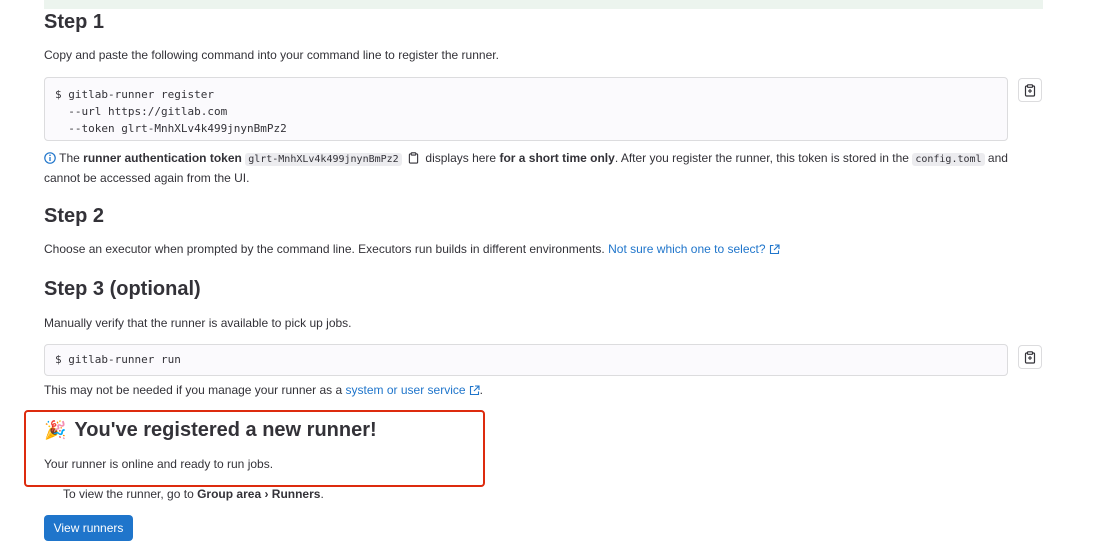 The image size is (1106, 550). I want to click on top-alert-strip, so click(543, 4).